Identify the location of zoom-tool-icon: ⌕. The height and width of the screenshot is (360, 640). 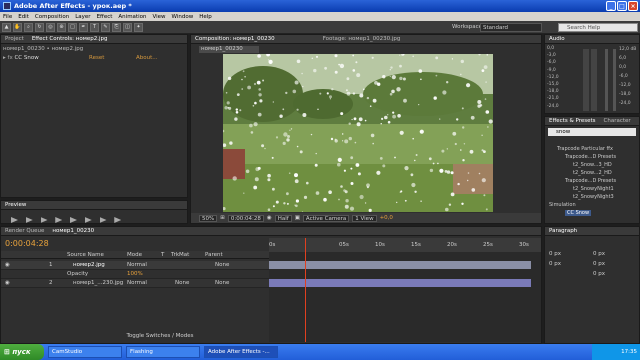
(28, 27).